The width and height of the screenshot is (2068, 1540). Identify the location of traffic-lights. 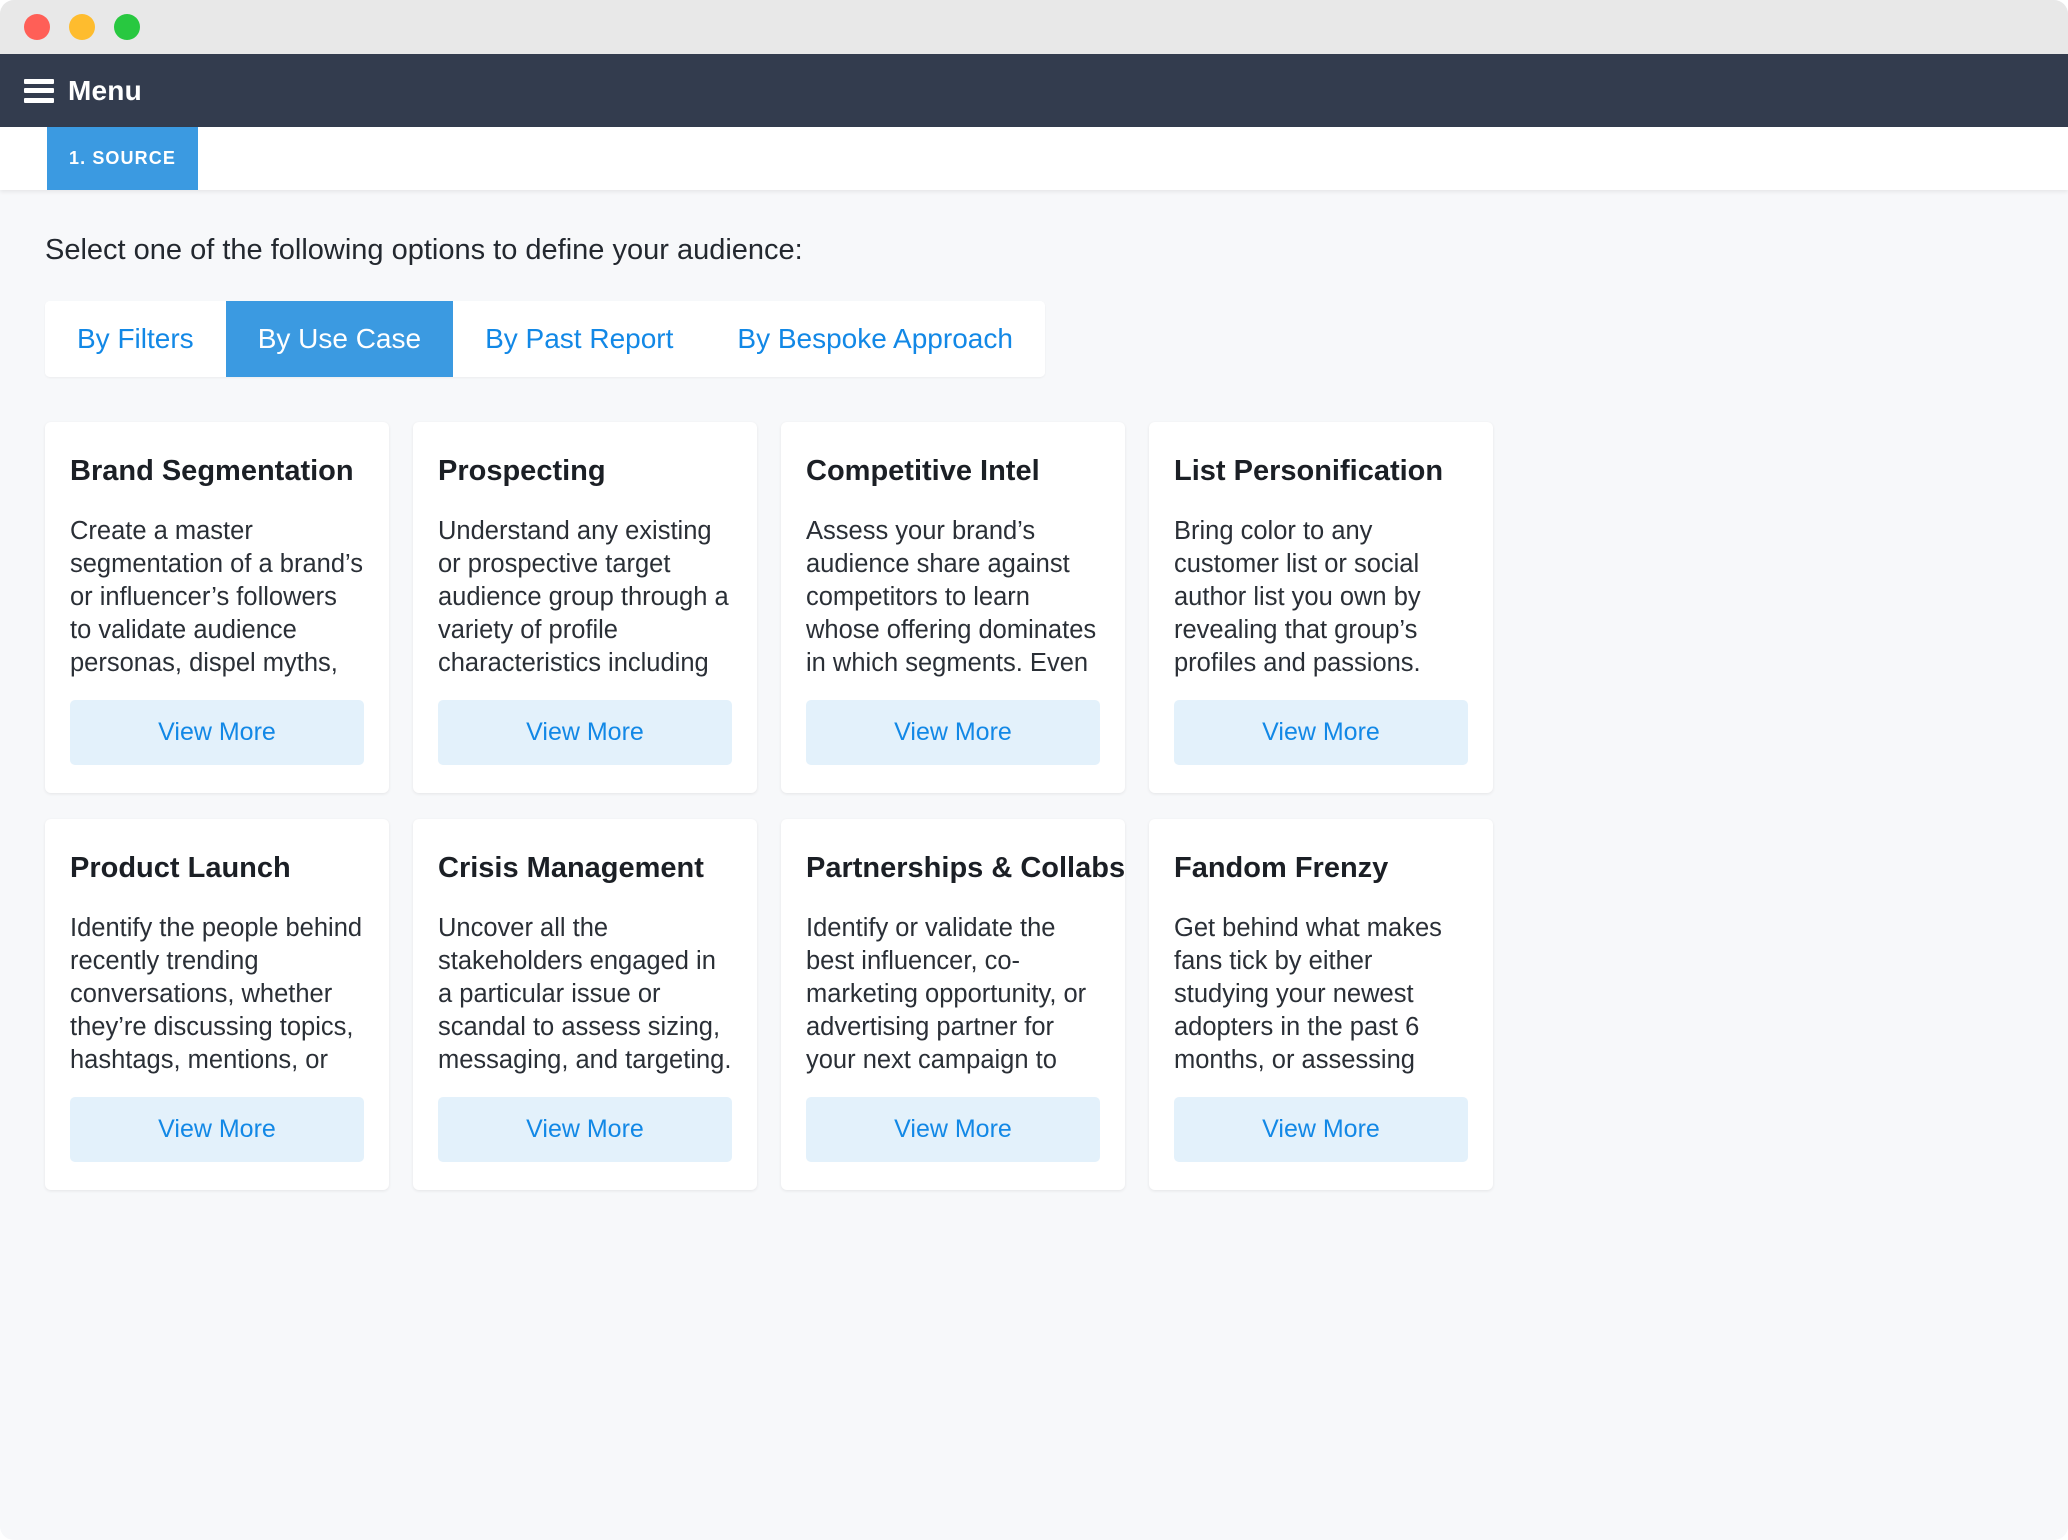
(82, 27).